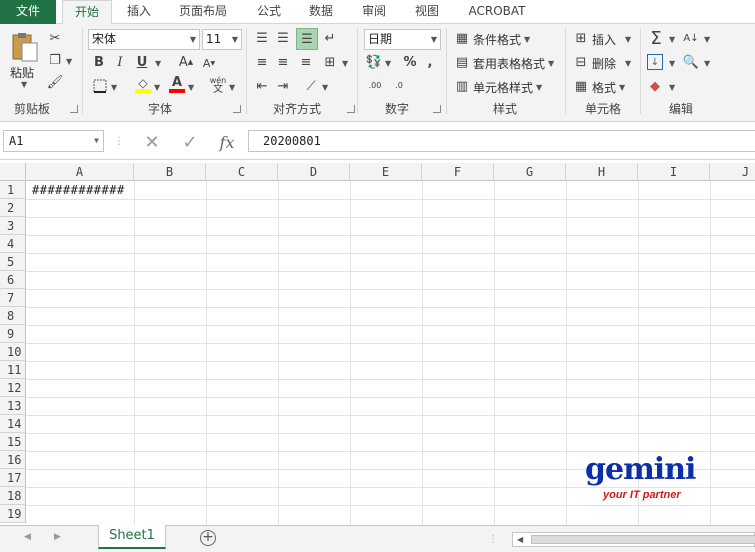 The width and height of the screenshot is (755, 552). I want to click on row-header: 15, so click(13, 442).